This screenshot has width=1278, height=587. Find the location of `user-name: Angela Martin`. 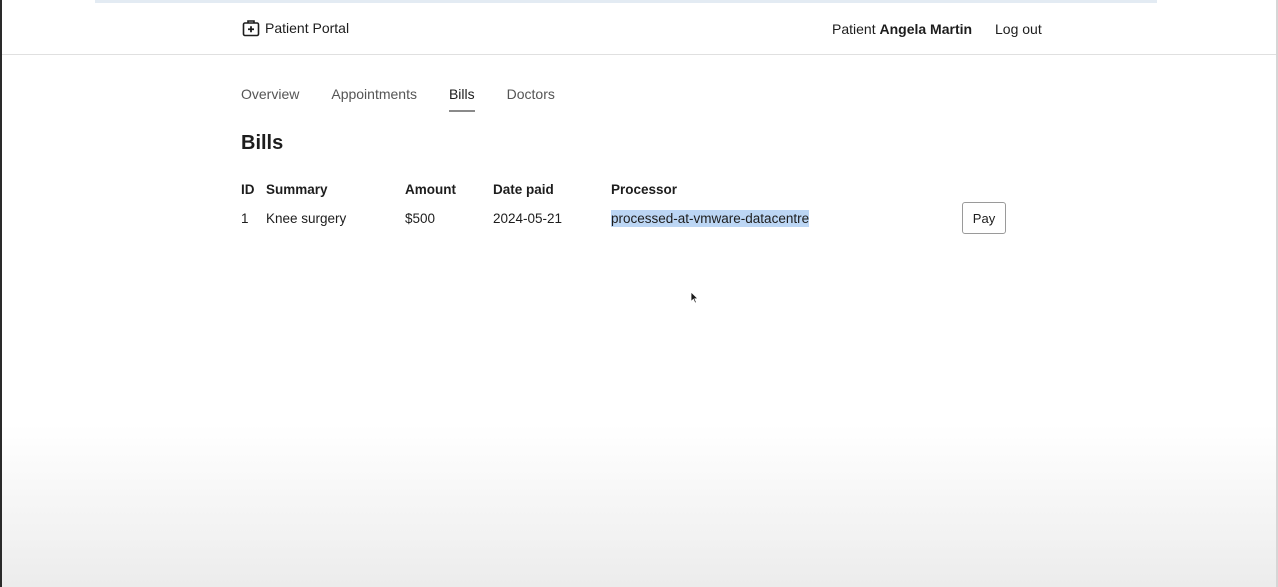

user-name: Angela Martin is located at coordinates (926, 29).